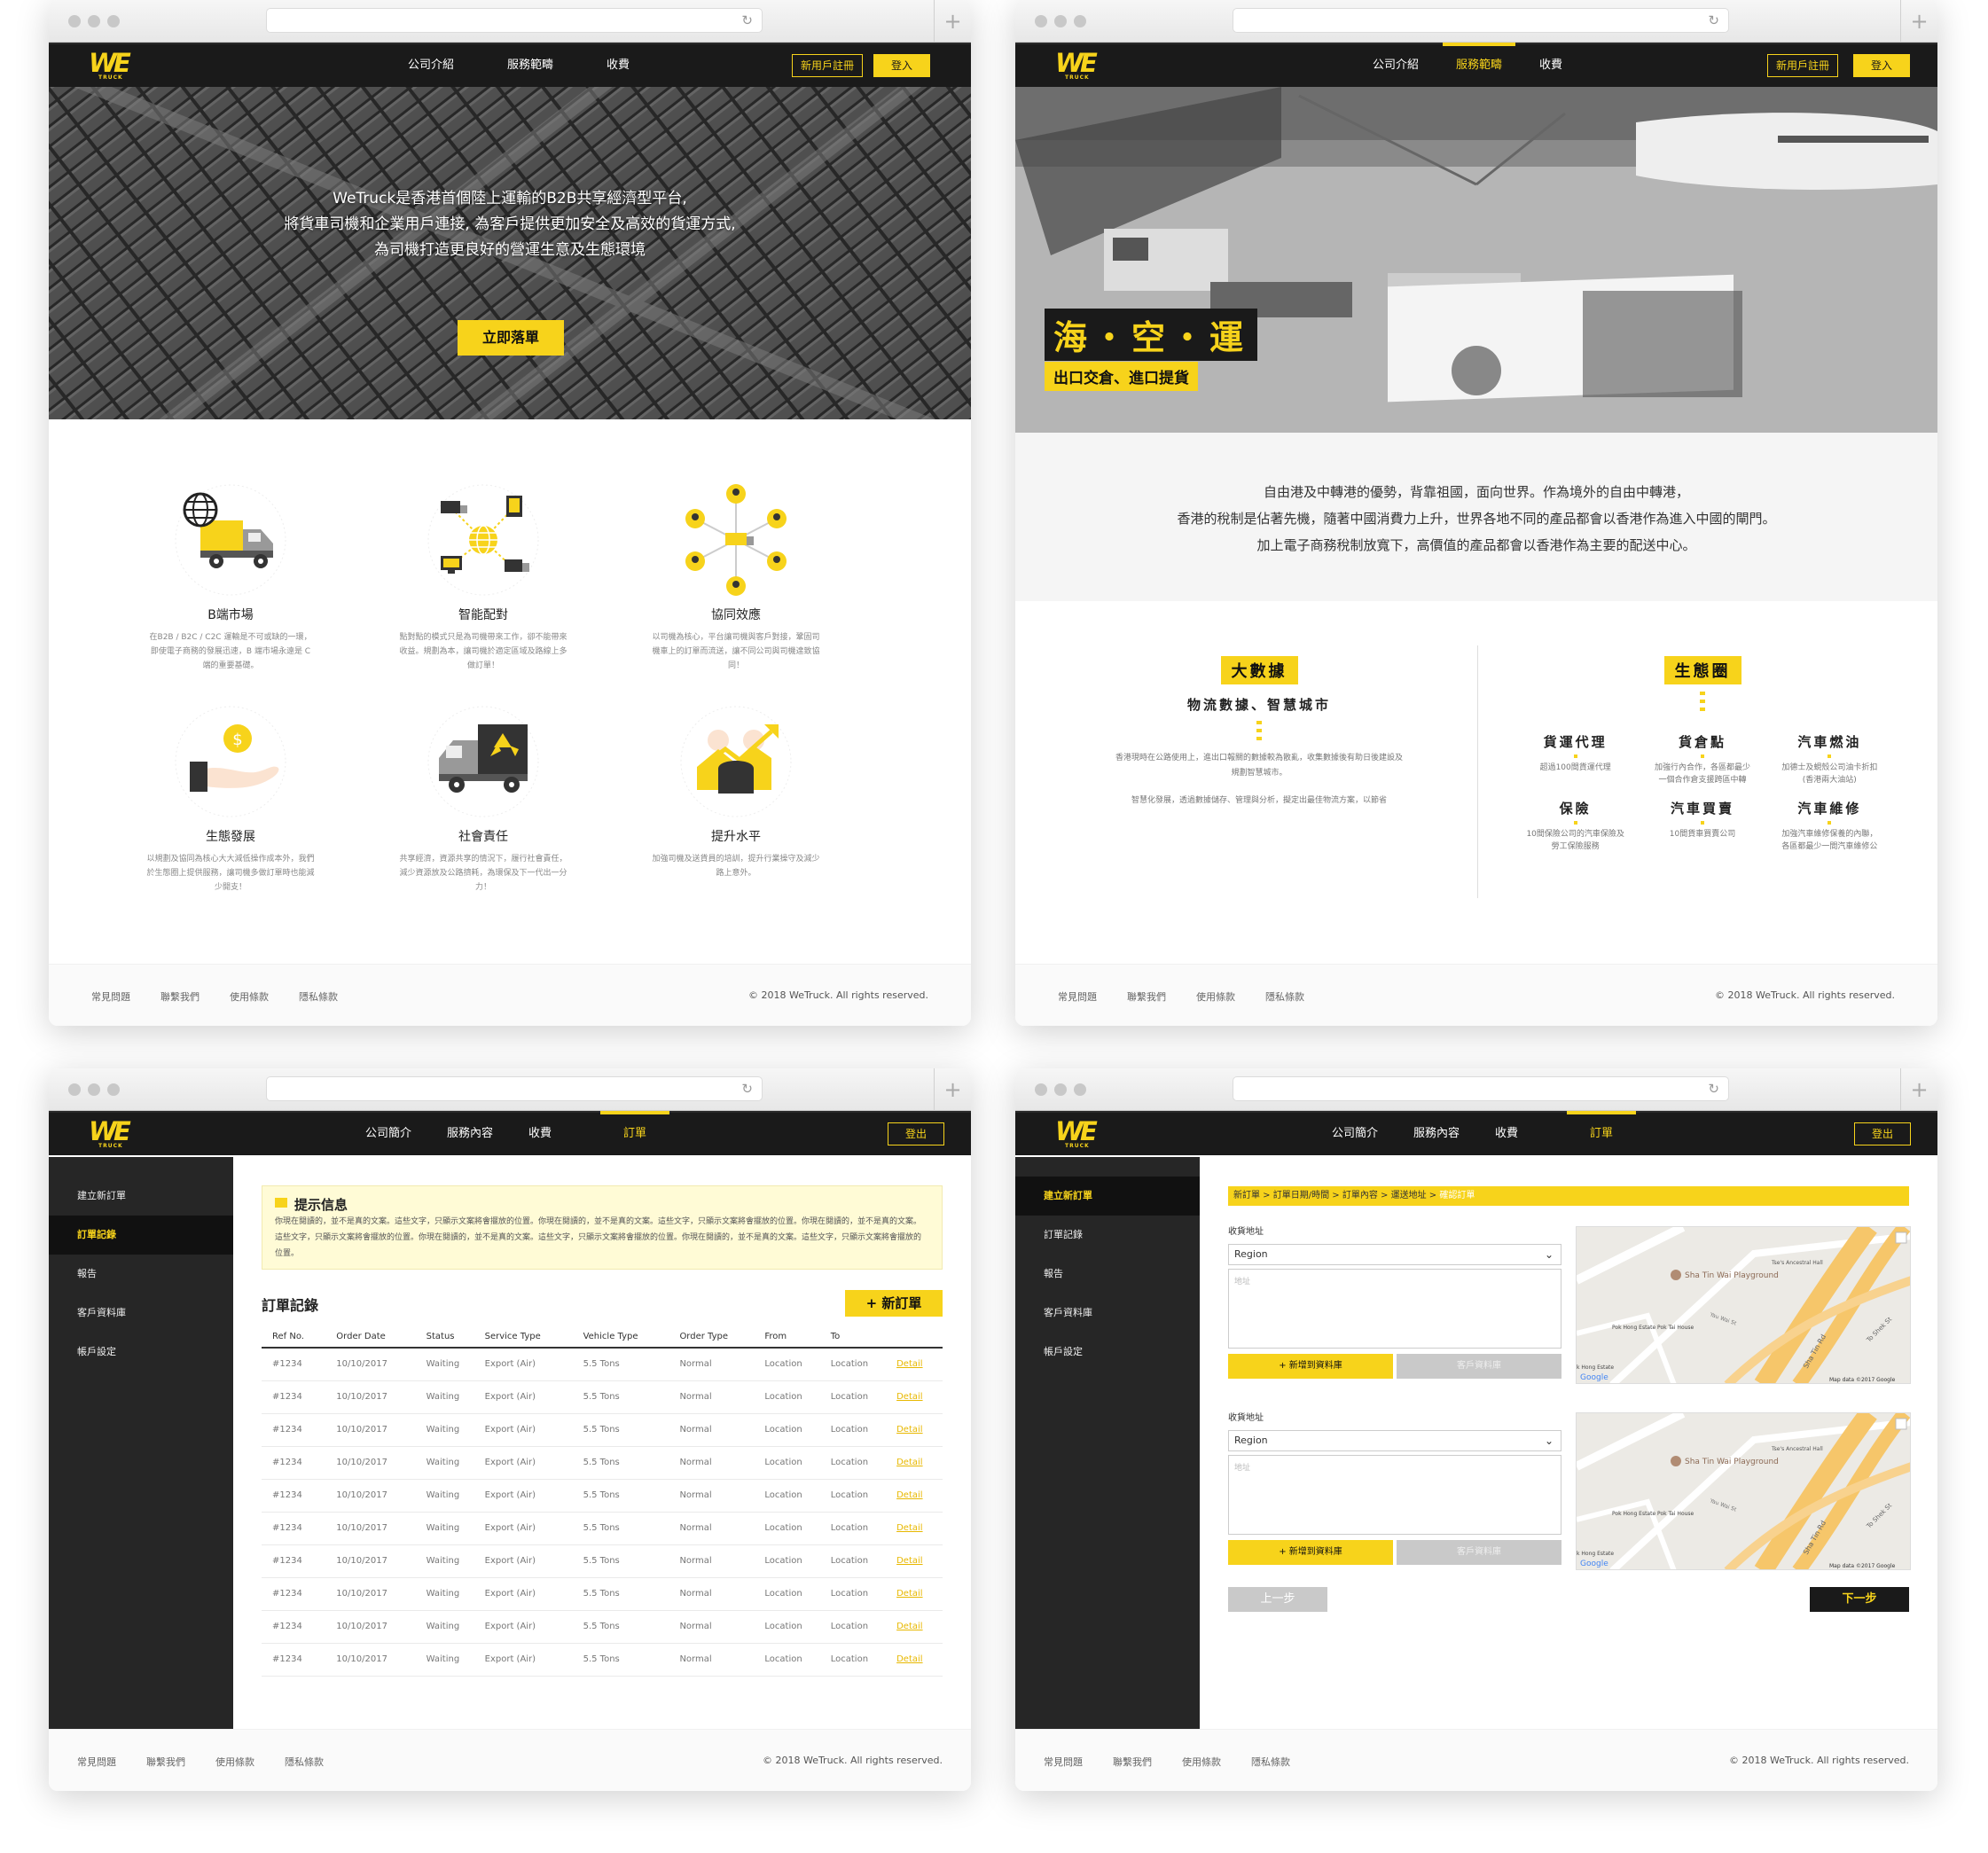  Describe the element at coordinates (1859, 1600) in the screenshot. I see `next-step-button: 下一步` at that location.